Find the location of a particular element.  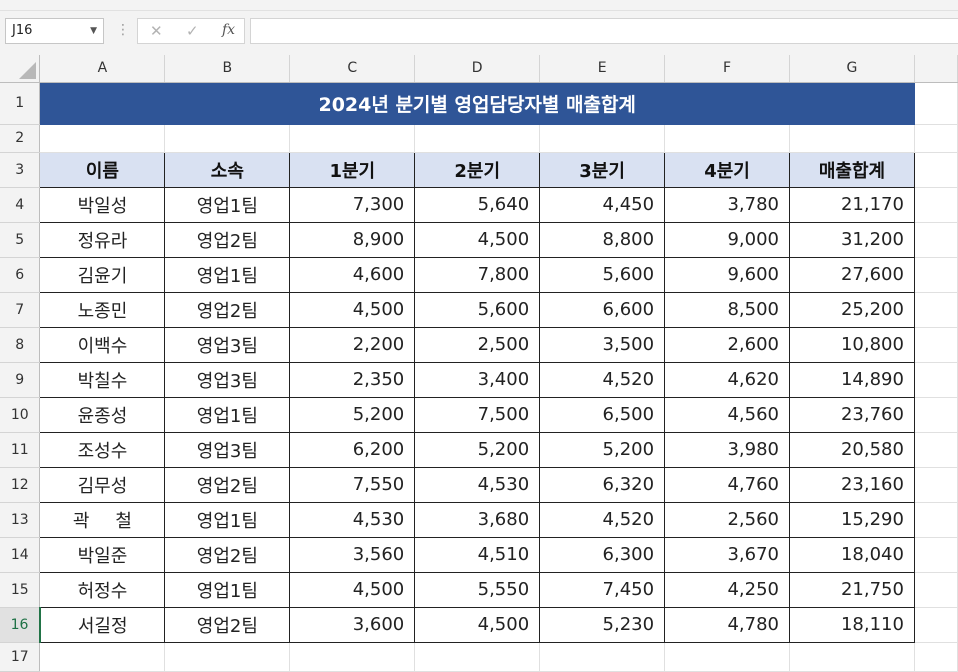

value-cell: 21,750 is located at coordinates (852, 589).